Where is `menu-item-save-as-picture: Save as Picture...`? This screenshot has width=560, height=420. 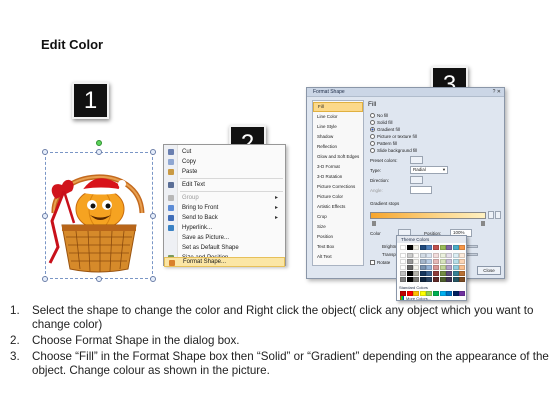 menu-item-save-as-picture: Save as Picture... is located at coordinates (224, 238).